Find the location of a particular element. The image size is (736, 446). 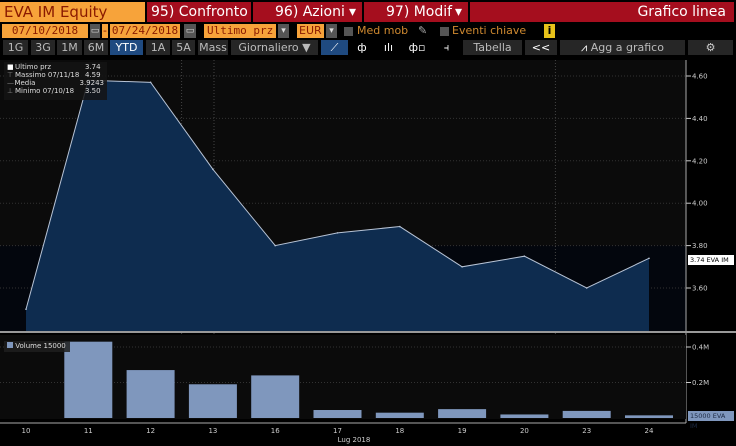

security-field: EVA IM Equity is located at coordinates (72, 12).